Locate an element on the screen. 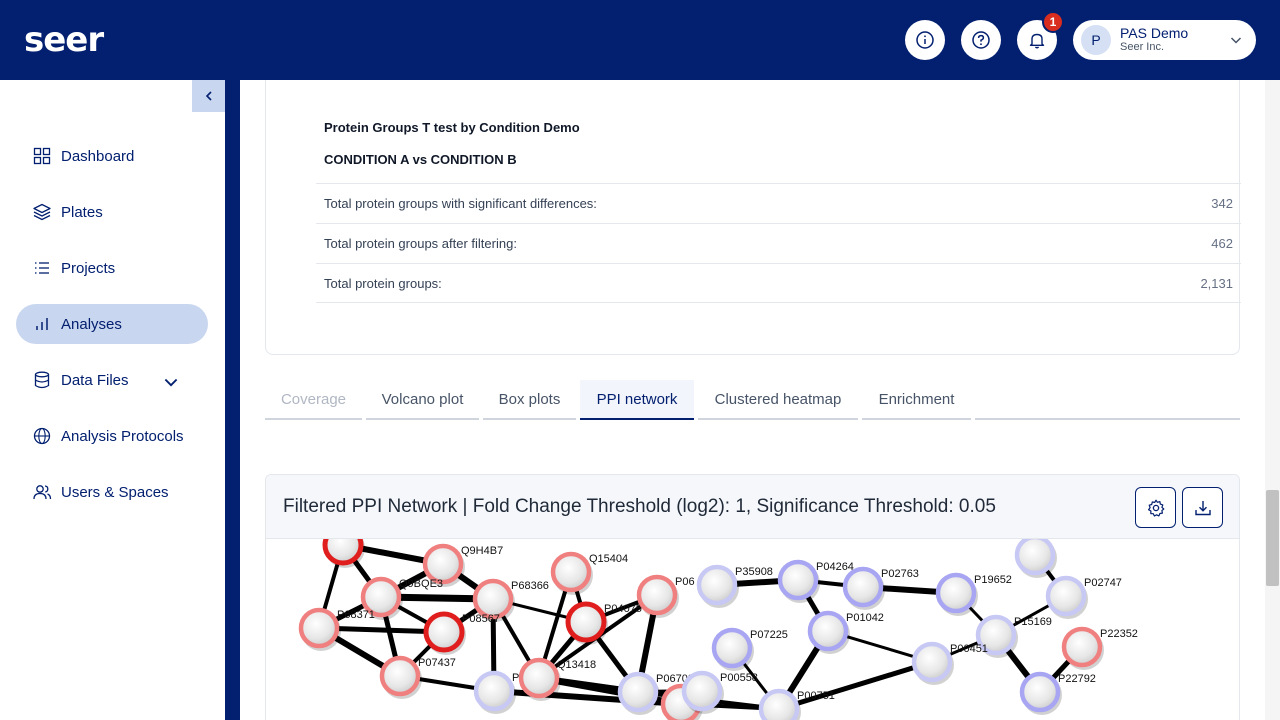 This screenshot has height=720, width=1280. network-node: P02747 is located at coordinates (1083, 597).